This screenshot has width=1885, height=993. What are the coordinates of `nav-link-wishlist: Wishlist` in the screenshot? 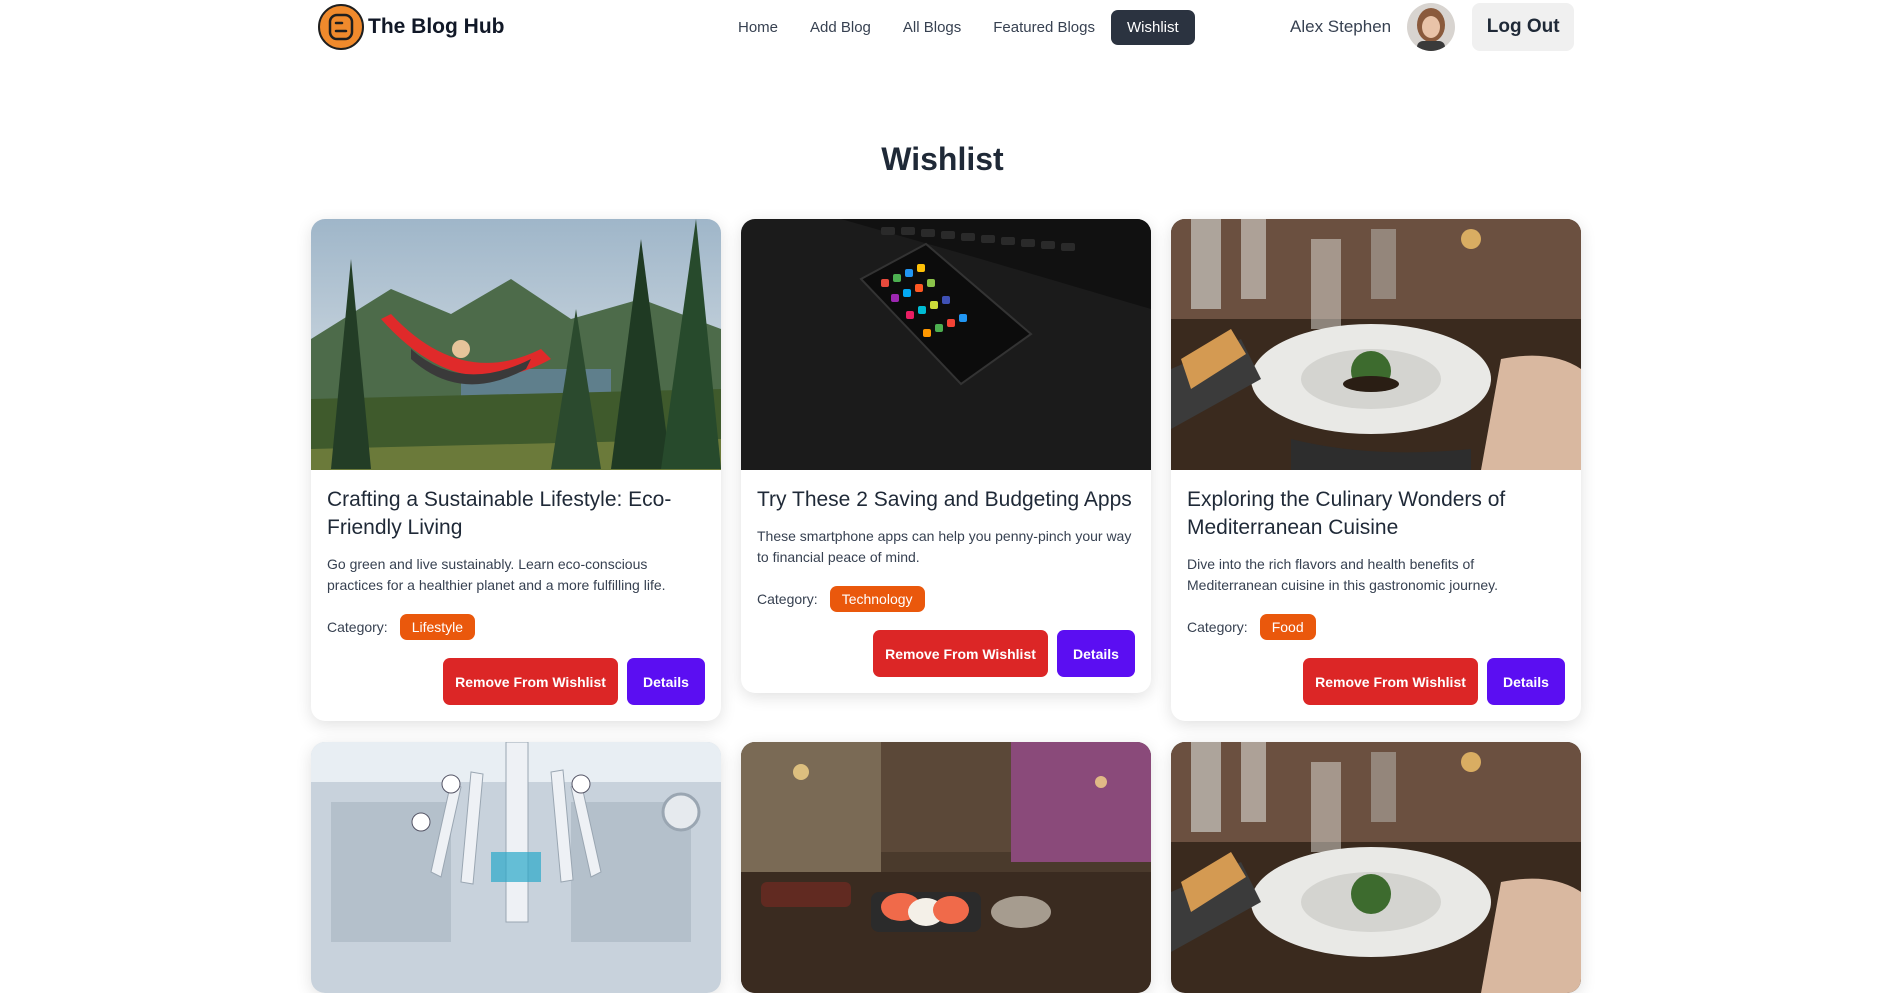 It's located at (1153, 27).